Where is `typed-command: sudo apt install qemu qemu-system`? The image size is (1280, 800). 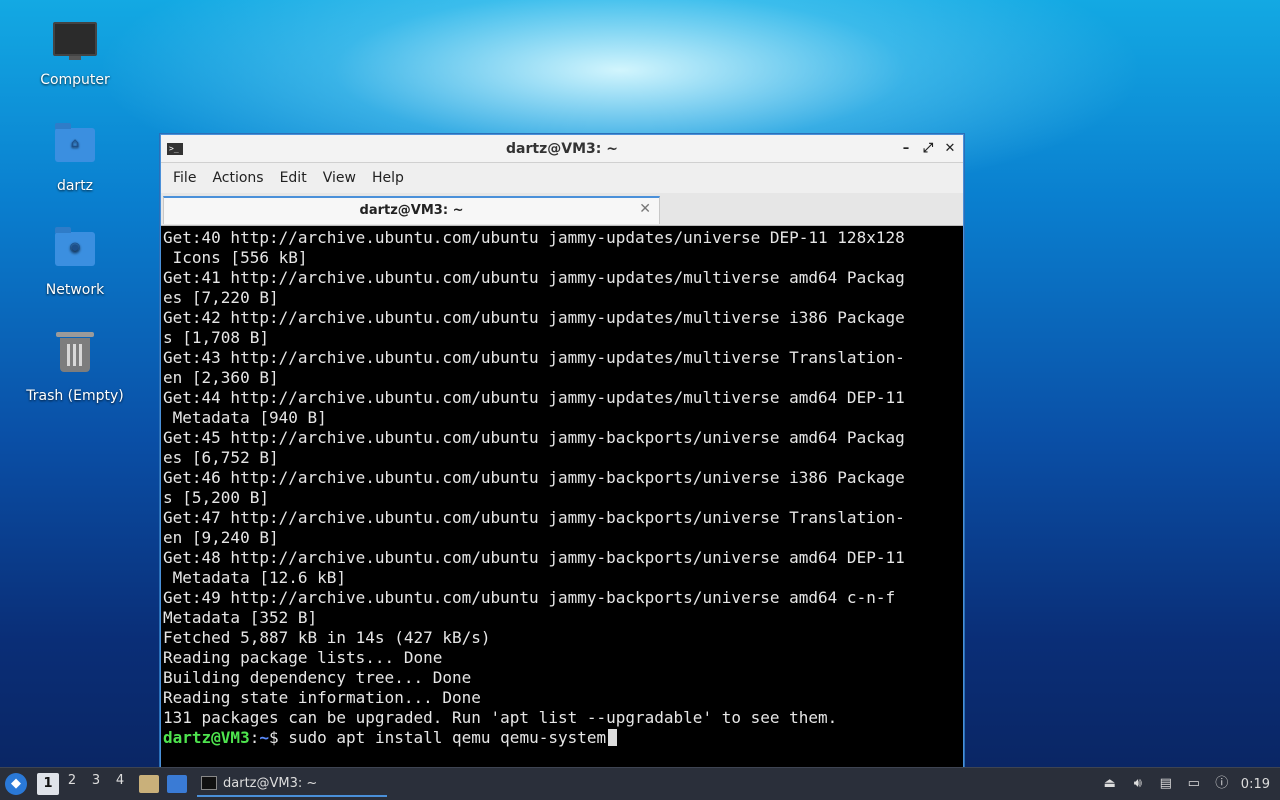 typed-command: sudo apt install qemu qemu-system is located at coordinates (447, 737).